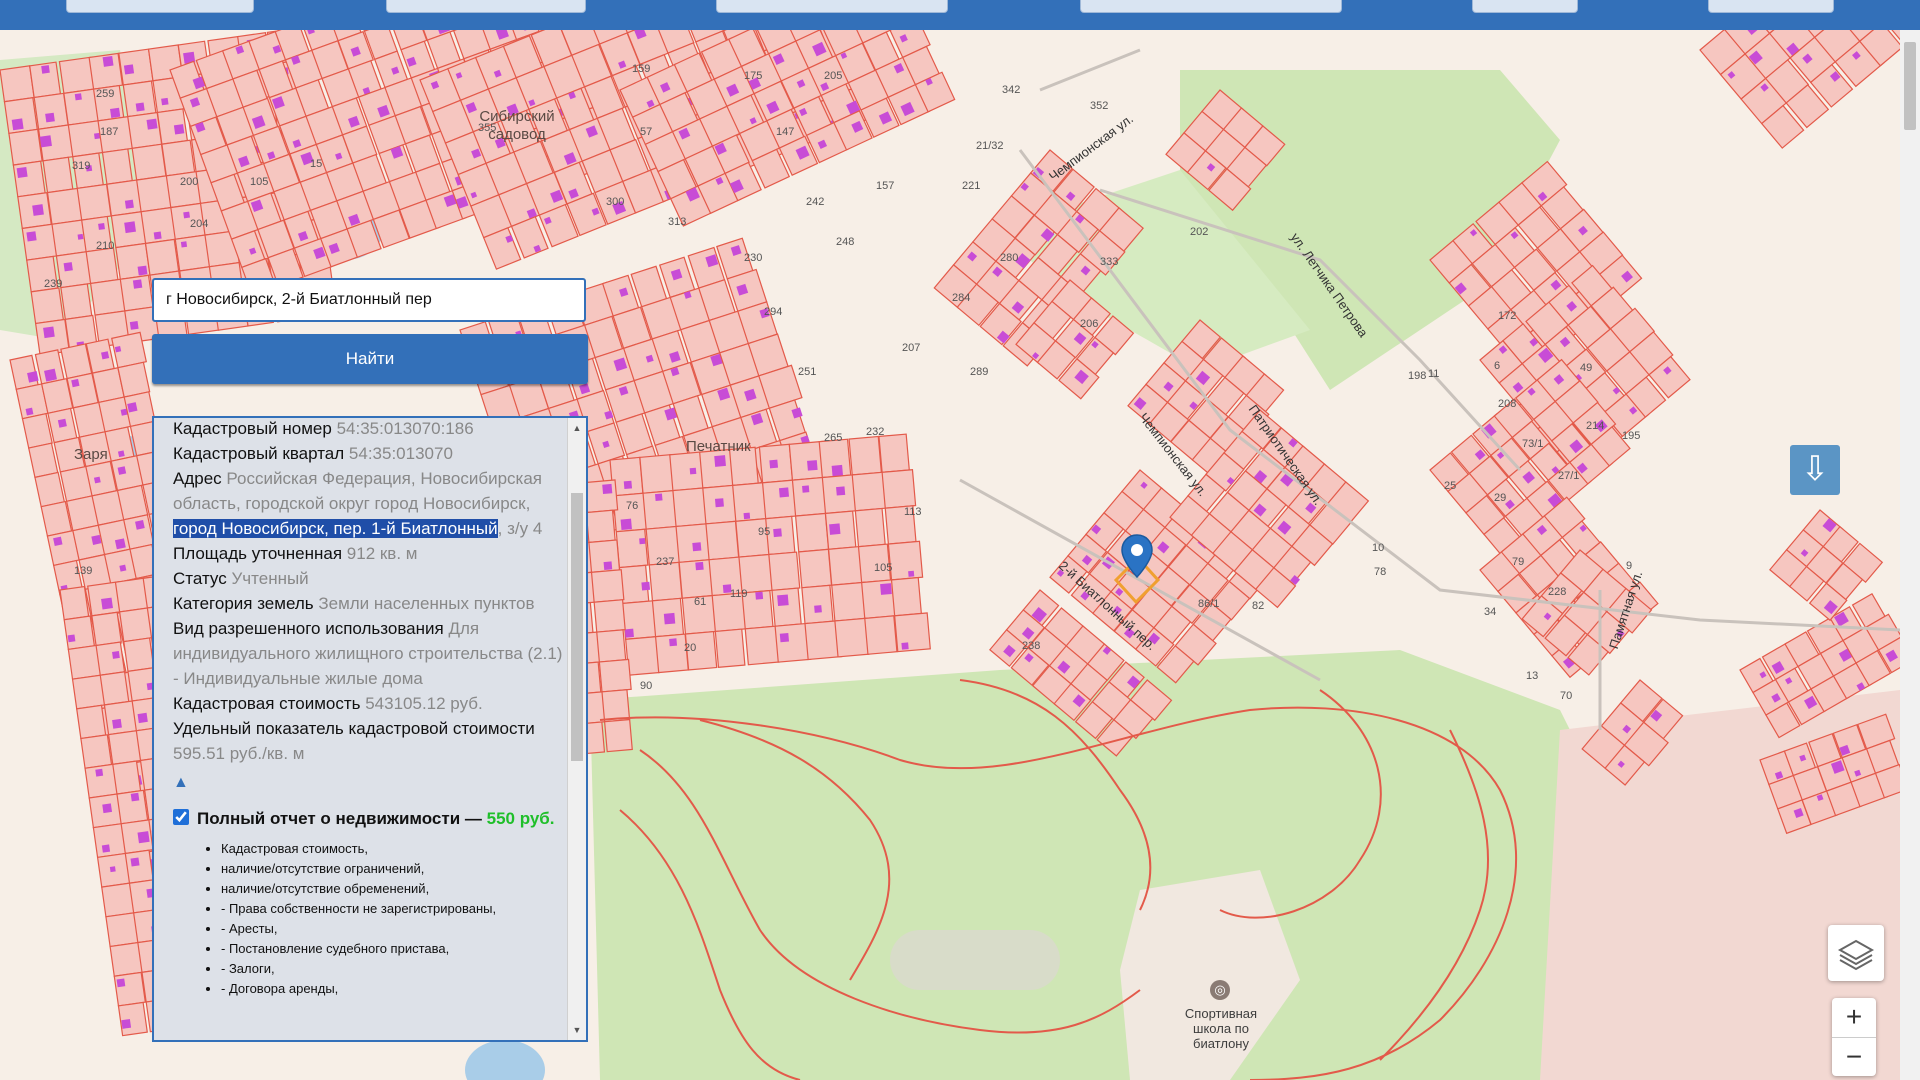 This screenshot has width=1920, height=1080. Describe the element at coordinates (243, 603) in the screenshot. I see `land-category-label: Категория земель` at that location.